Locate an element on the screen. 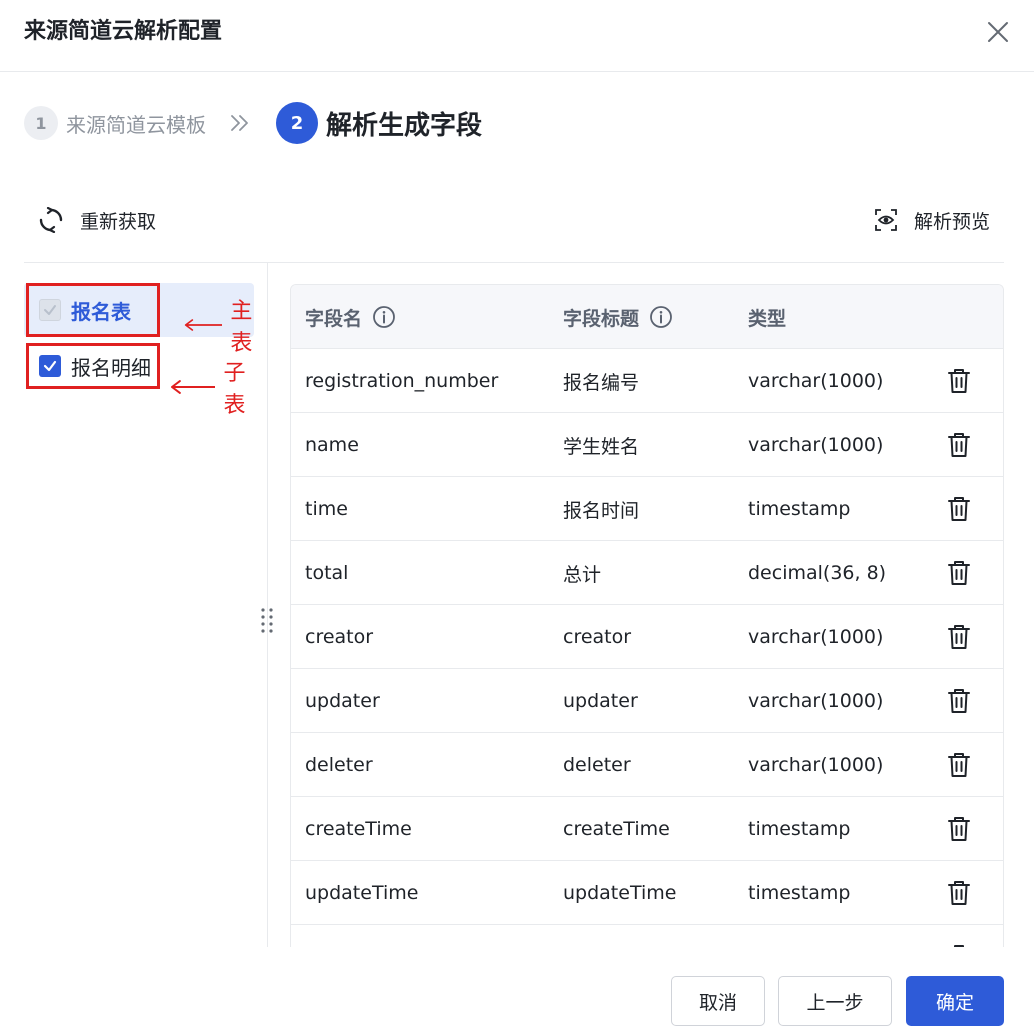  main-table-label: 报名表 is located at coordinates (101, 311).